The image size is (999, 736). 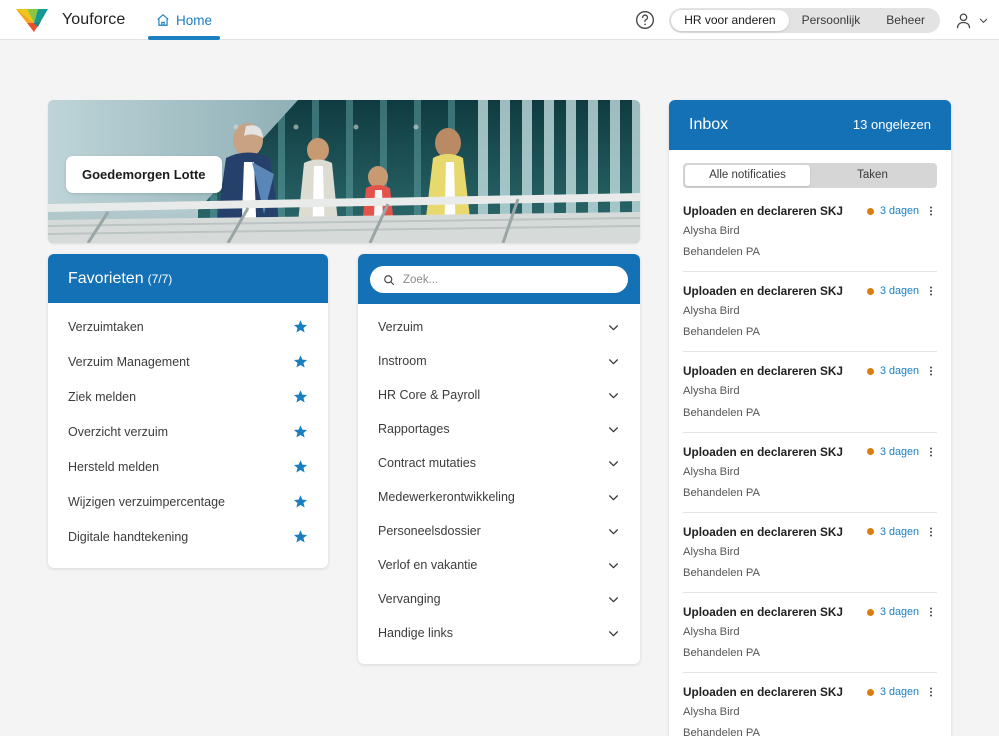 I want to click on list-item: Vervanging, so click(x=499, y=599).